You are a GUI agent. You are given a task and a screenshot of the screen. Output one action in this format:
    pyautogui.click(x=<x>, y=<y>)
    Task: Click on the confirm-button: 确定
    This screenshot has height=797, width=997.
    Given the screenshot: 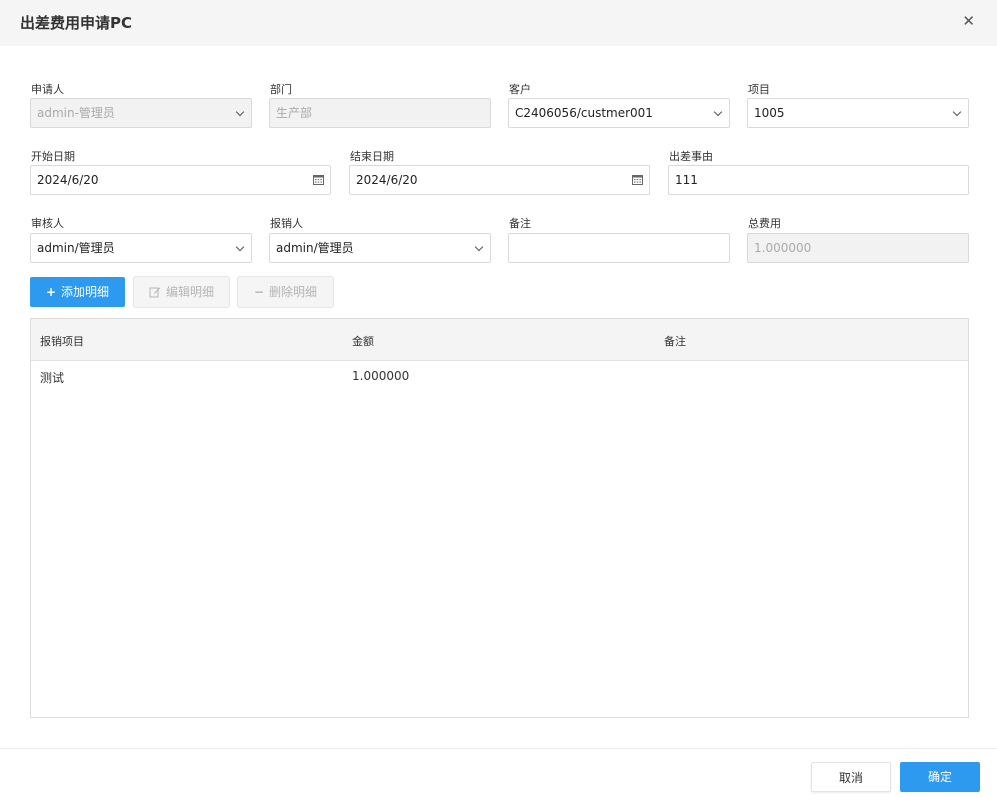 What is the action you would take?
    pyautogui.click(x=940, y=777)
    